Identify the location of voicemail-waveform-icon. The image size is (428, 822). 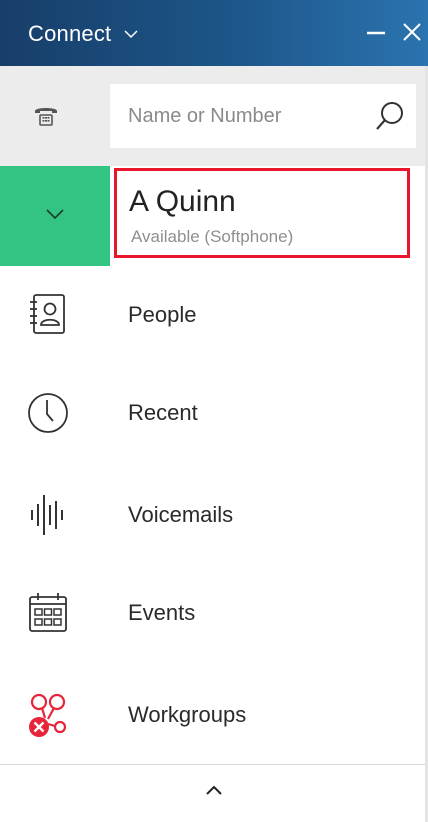
(48, 515).